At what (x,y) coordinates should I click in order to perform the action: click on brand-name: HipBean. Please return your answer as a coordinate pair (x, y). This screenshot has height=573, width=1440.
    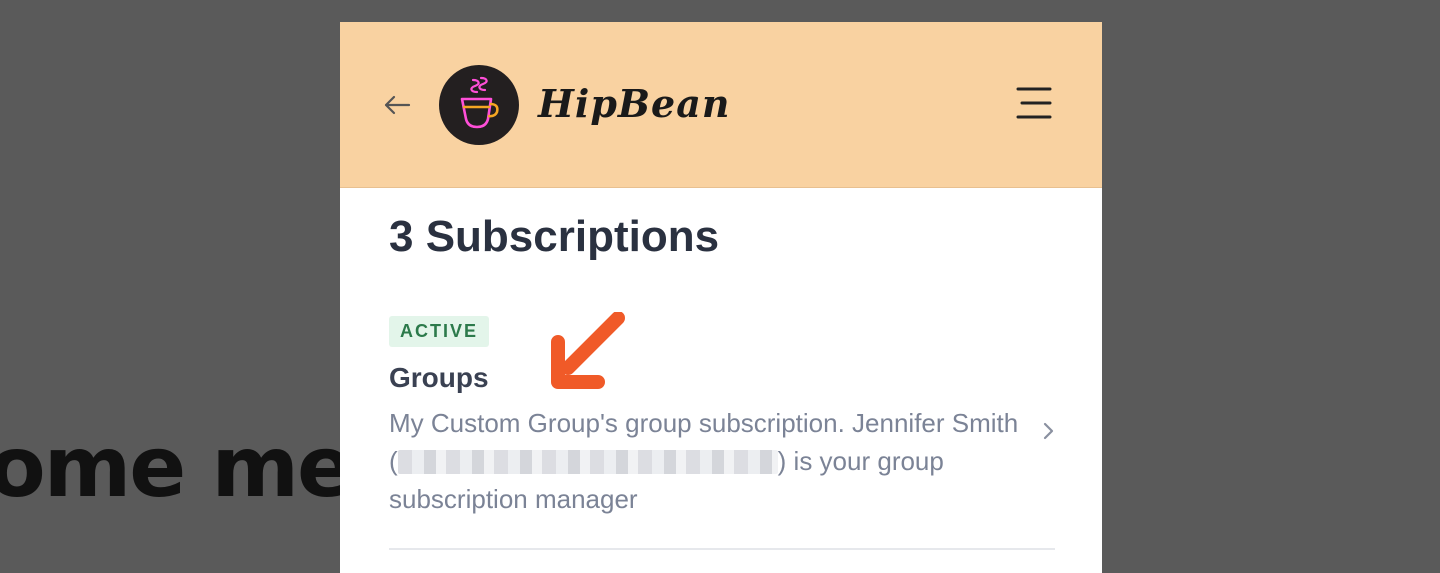
    Looking at the image, I should click on (634, 103).